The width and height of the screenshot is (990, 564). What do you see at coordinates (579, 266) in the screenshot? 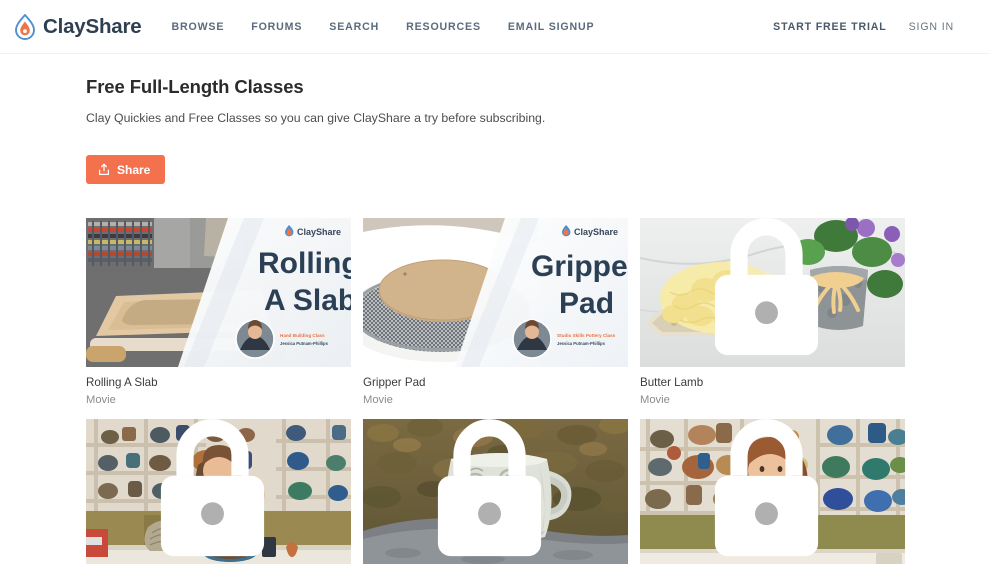
I see `svg-text: Gripper` at bounding box center [579, 266].